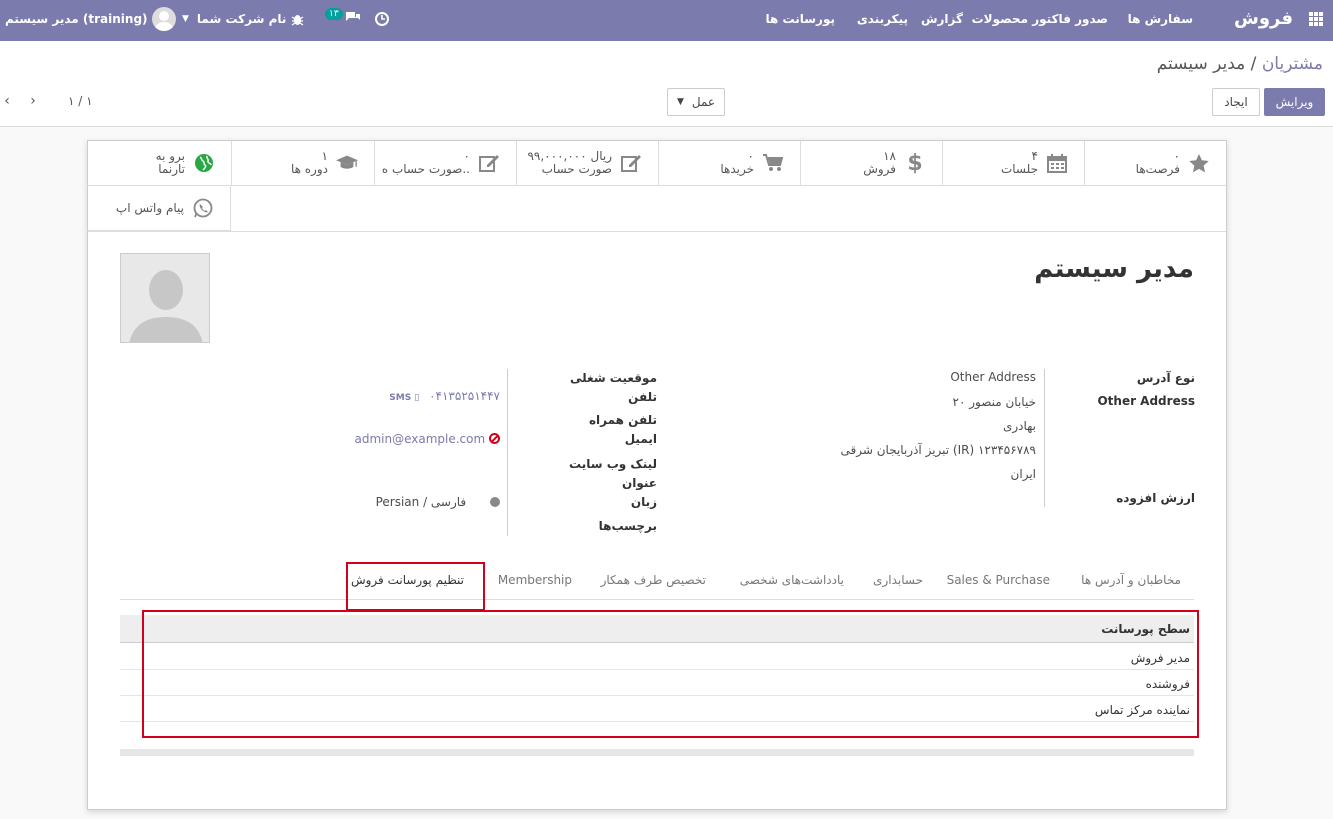 This screenshot has height=819, width=1333. I want to click on smart-button-sales: ۱۸ فروش $, so click(871, 163).